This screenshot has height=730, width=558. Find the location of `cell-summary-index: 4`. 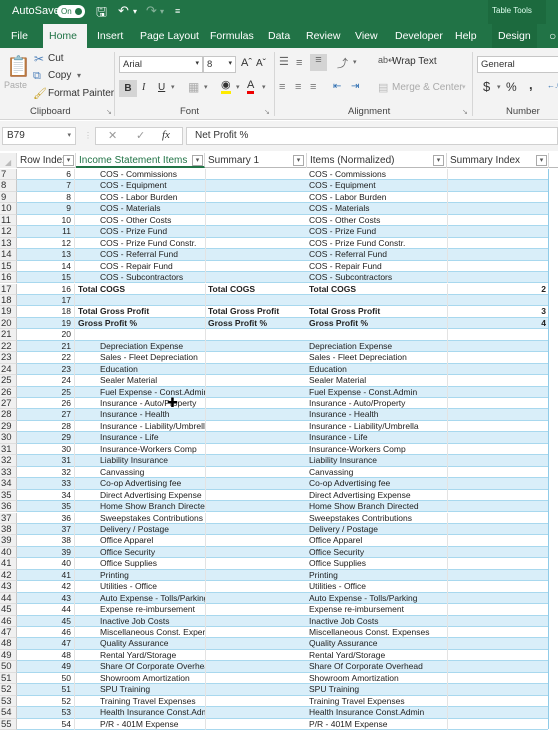

cell-summary-index: 4 is located at coordinates (497, 323).